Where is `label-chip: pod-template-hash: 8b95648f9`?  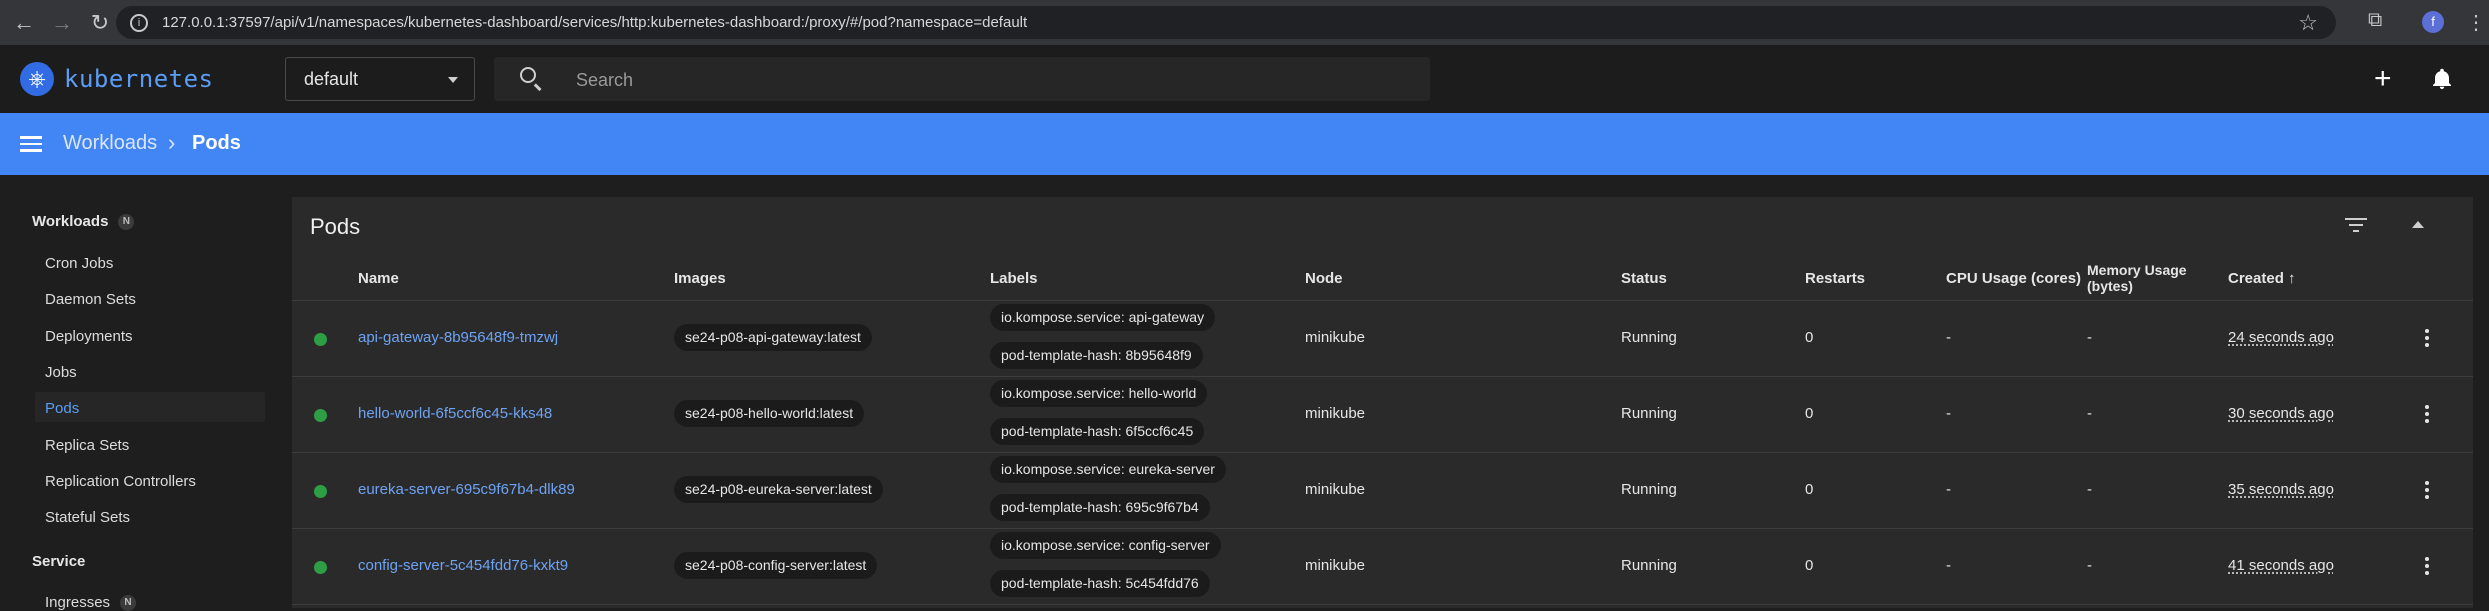
label-chip: pod-template-hash: 8b95648f9 is located at coordinates (1096, 355).